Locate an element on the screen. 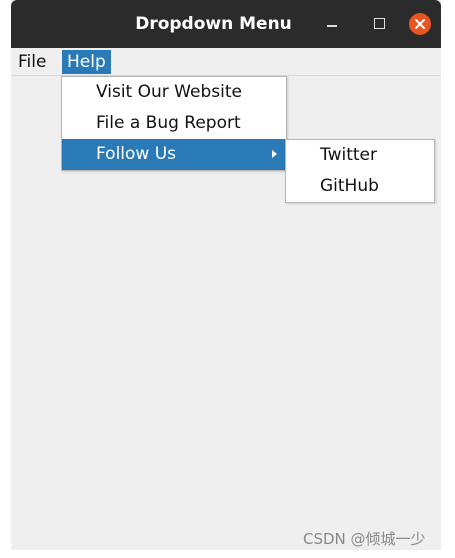 This screenshot has width=455, height=558. follow-us-submenu: Twitter GitHub is located at coordinates (360, 171).